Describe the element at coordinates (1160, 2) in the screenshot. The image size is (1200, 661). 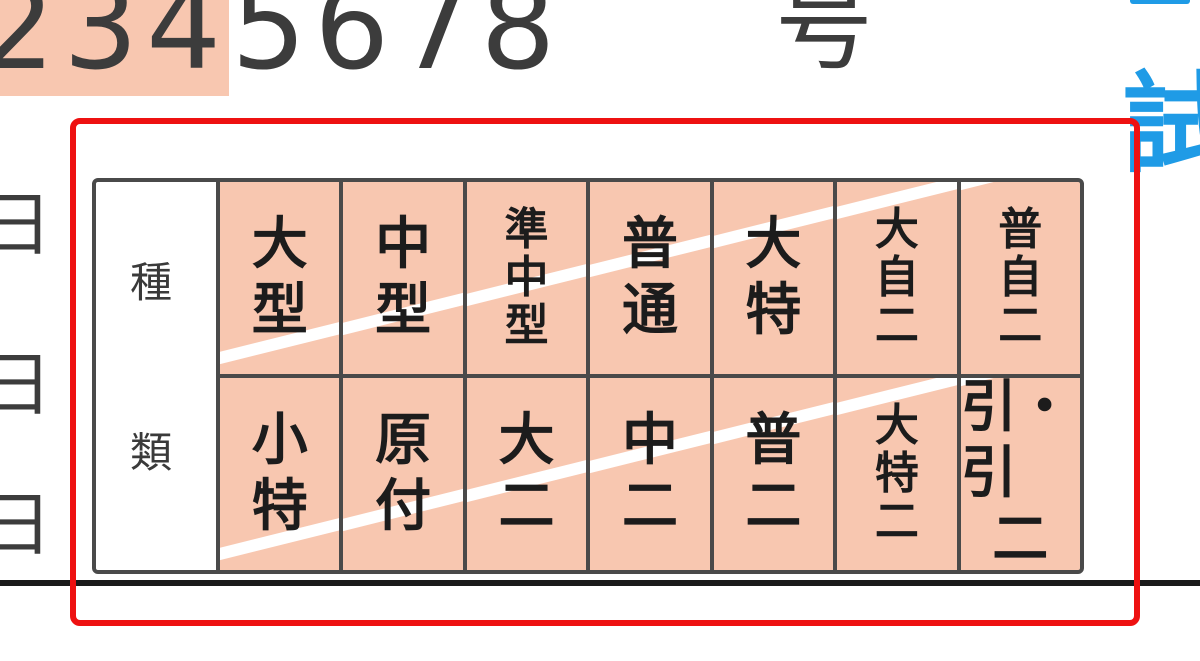
I see `blue-mark` at that location.